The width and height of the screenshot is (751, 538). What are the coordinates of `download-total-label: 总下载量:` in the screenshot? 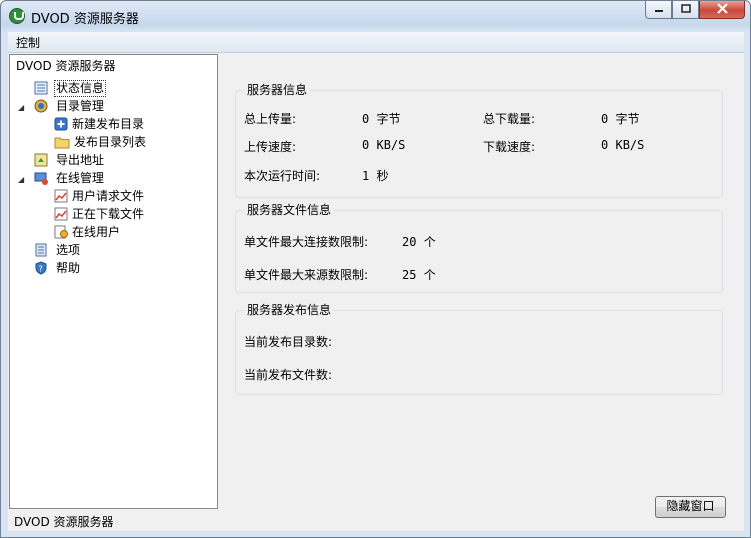 It's located at (509, 119).